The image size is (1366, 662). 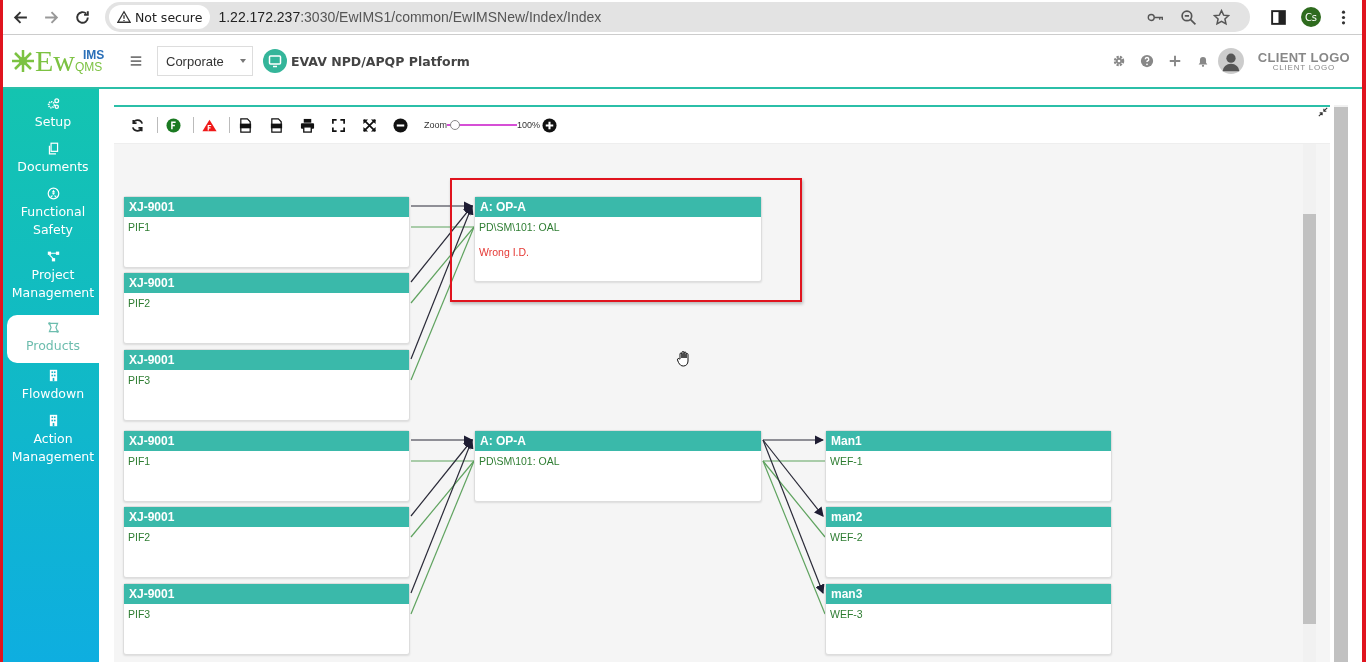 What do you see at coordinates (338, 125) in the screenshot?
I see `fullscreen-icon` at bounding box center [338, 125].